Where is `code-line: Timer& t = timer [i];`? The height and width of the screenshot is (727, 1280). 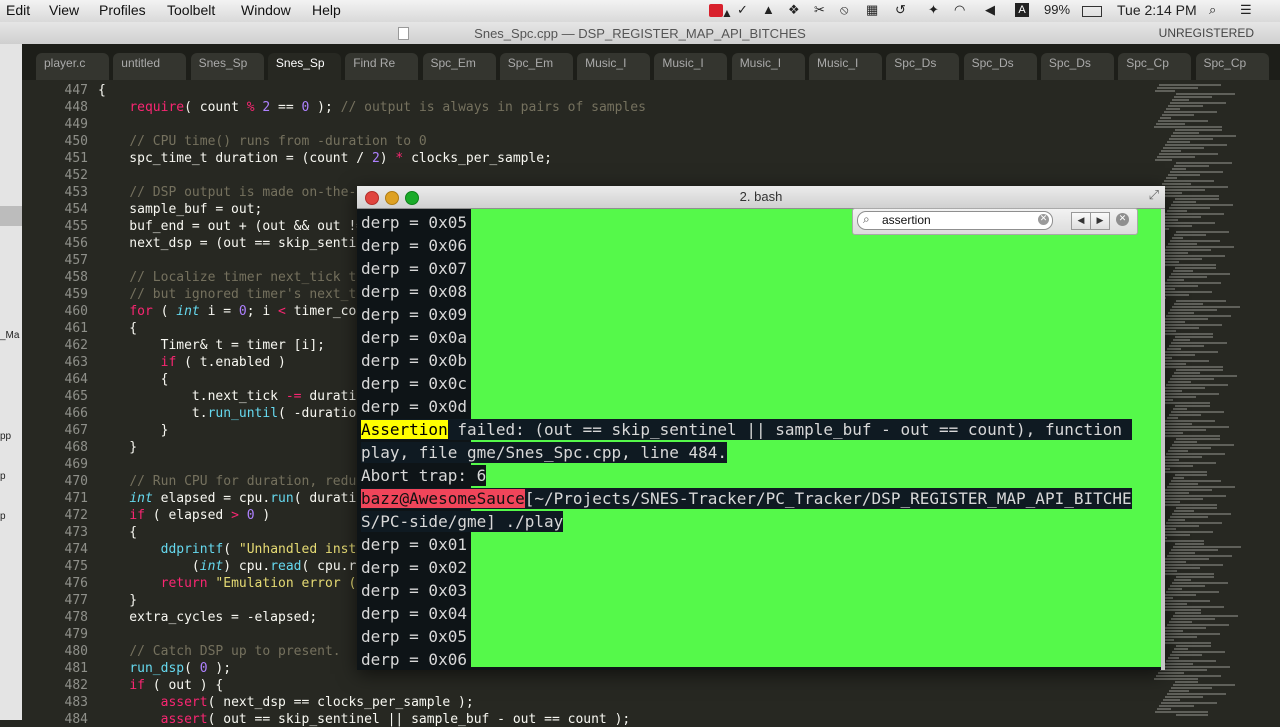 code-line: Timer& t = timer [i]; is located at coordinates (211, 345).